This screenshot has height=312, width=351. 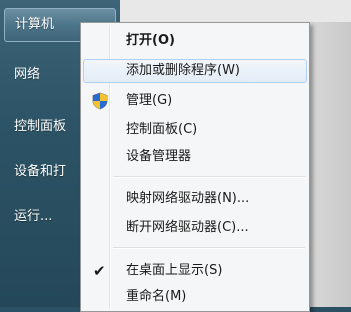 What do you see at coordinates (35, 24) in the screenshot?
I see `start-item-label: 计算机` at bounding box center [35, 24].